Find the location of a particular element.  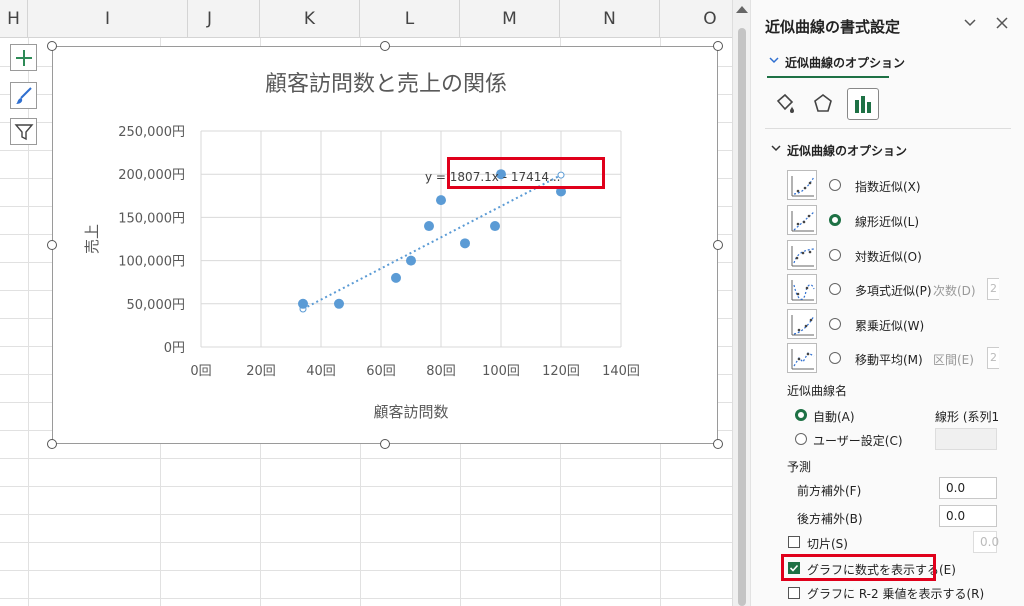

y-tick-label: 50,000円 is located at coordinates (156, 305).